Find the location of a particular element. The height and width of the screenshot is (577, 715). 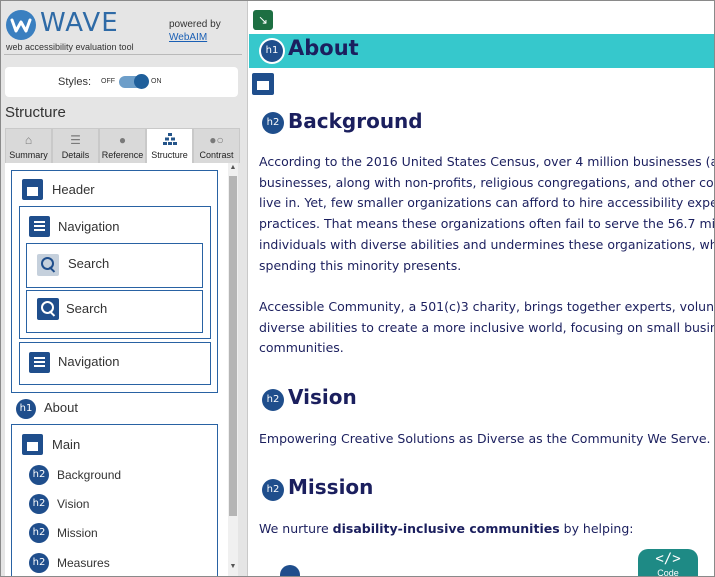

tab-label: Contrast is located at coordinates (216, 155).